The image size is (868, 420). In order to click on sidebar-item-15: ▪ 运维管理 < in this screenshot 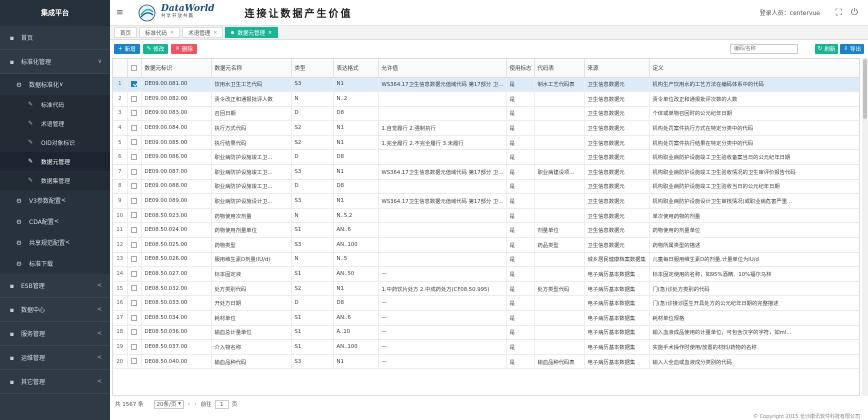, I will do `click(55, 358)`.